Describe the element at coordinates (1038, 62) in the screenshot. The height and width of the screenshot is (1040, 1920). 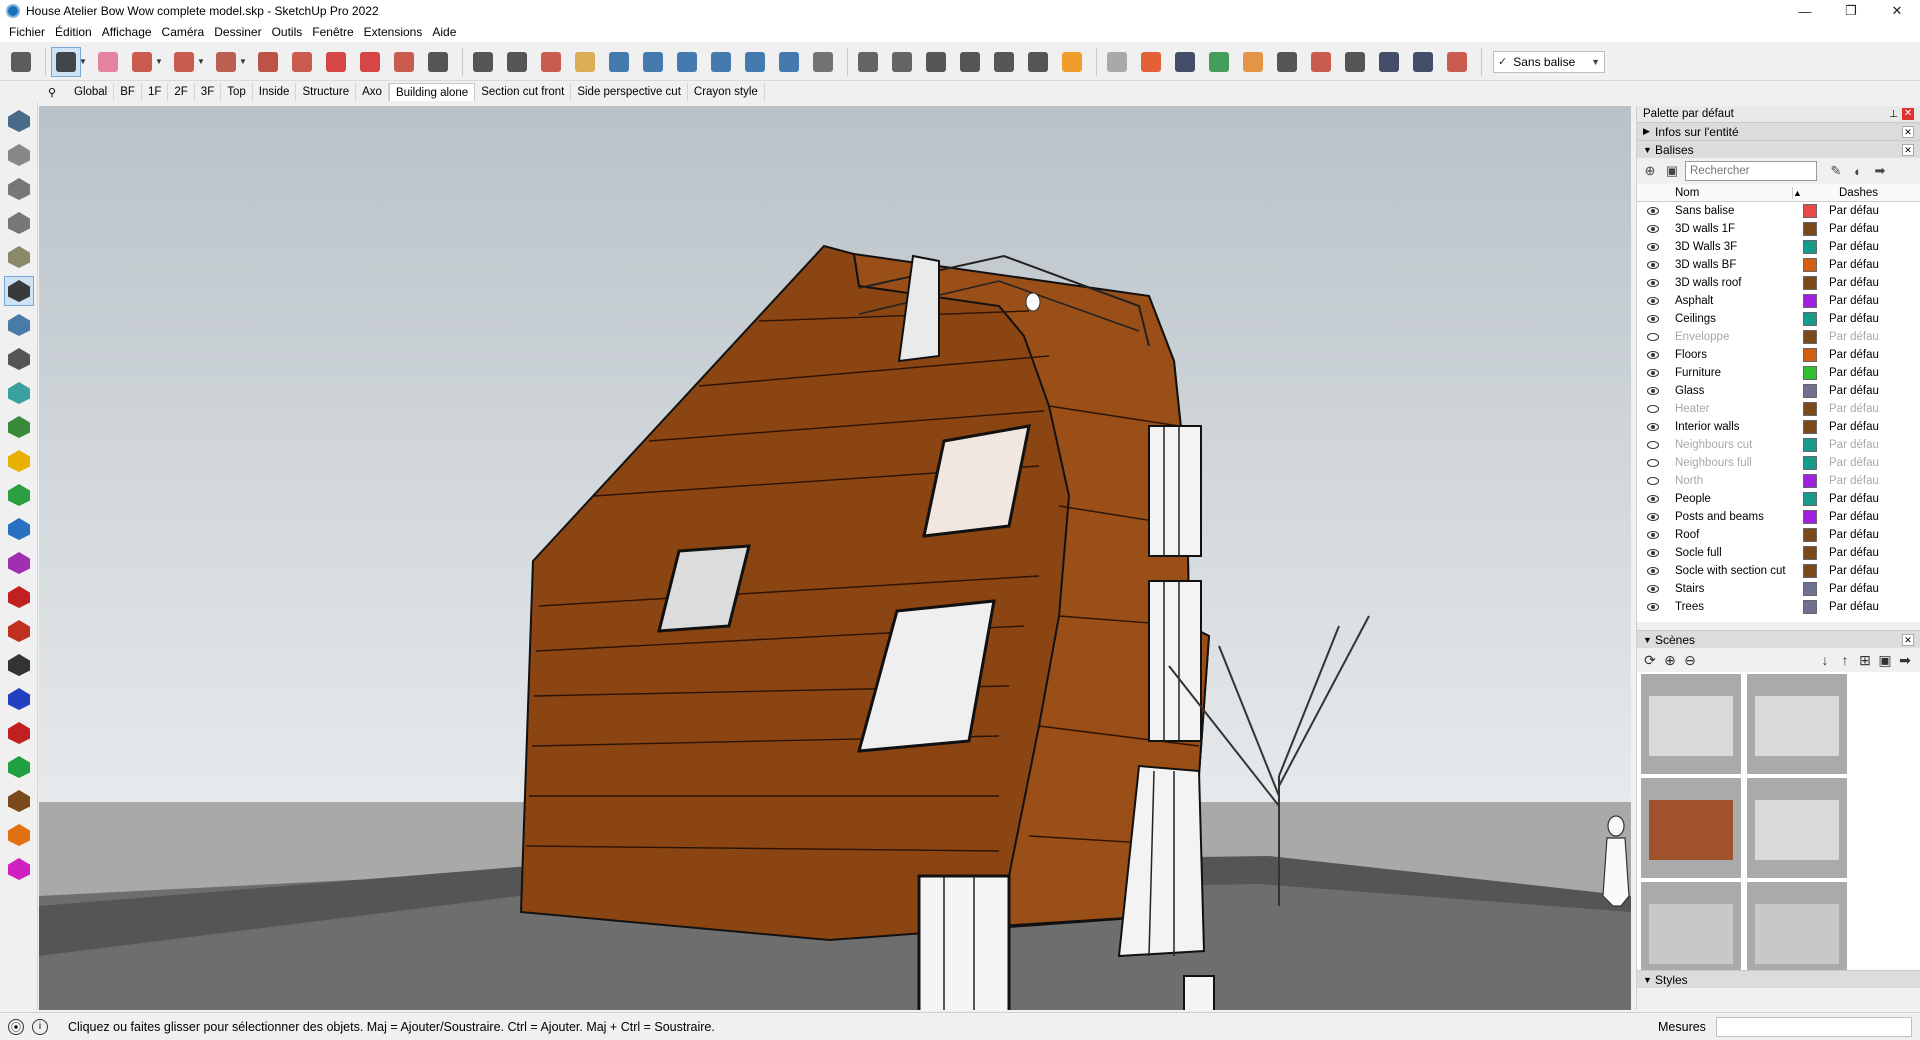
I see `left-view-button` at that location.